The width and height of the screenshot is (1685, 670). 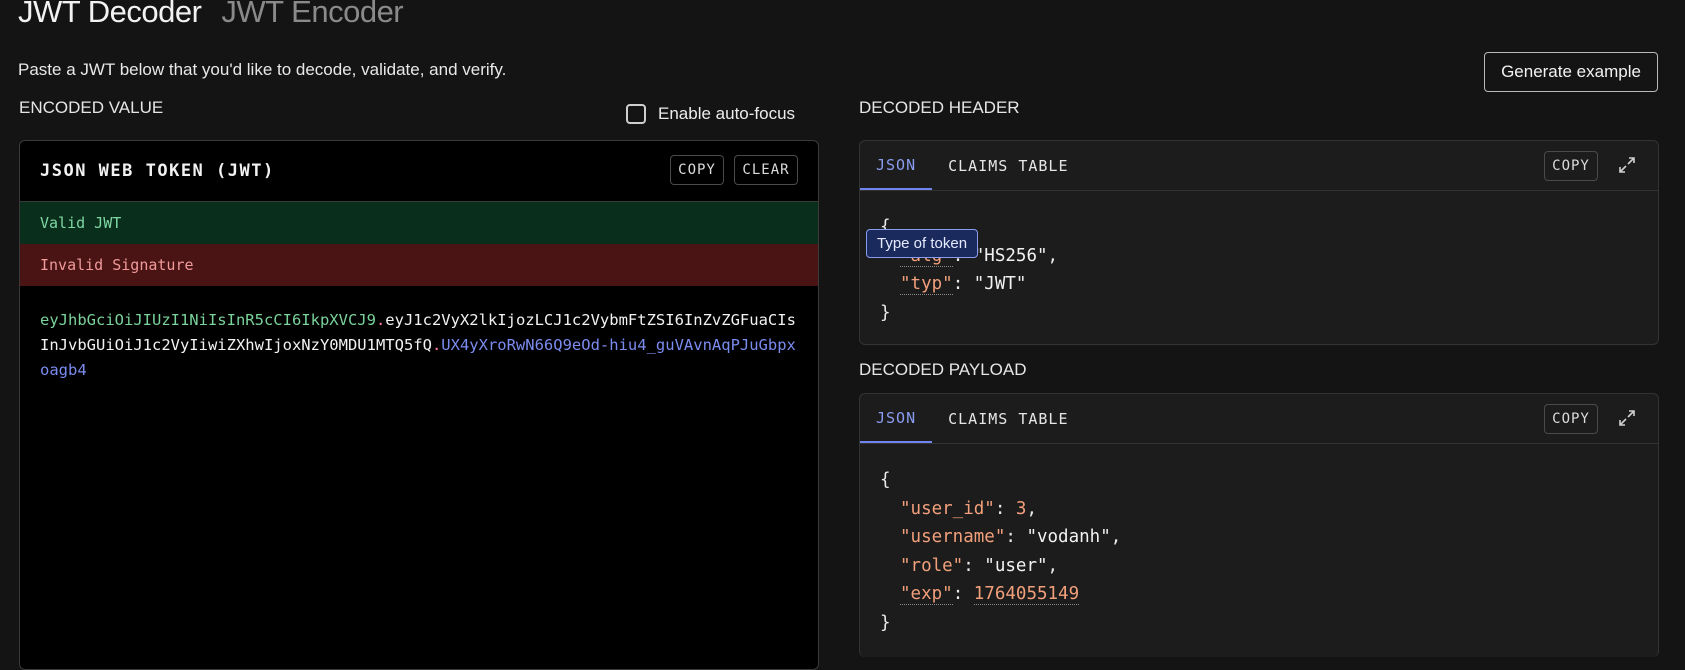 What do you see at coordinates (922, 243) in the screenshot?
I see `claim-tooltip: Type of token` at bounding box center [922, 243].